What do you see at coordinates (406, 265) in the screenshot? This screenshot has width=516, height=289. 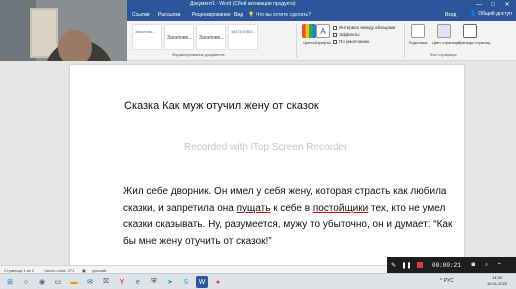 I see `pause-icon: ❚❚` at bounding box center [406, 265].